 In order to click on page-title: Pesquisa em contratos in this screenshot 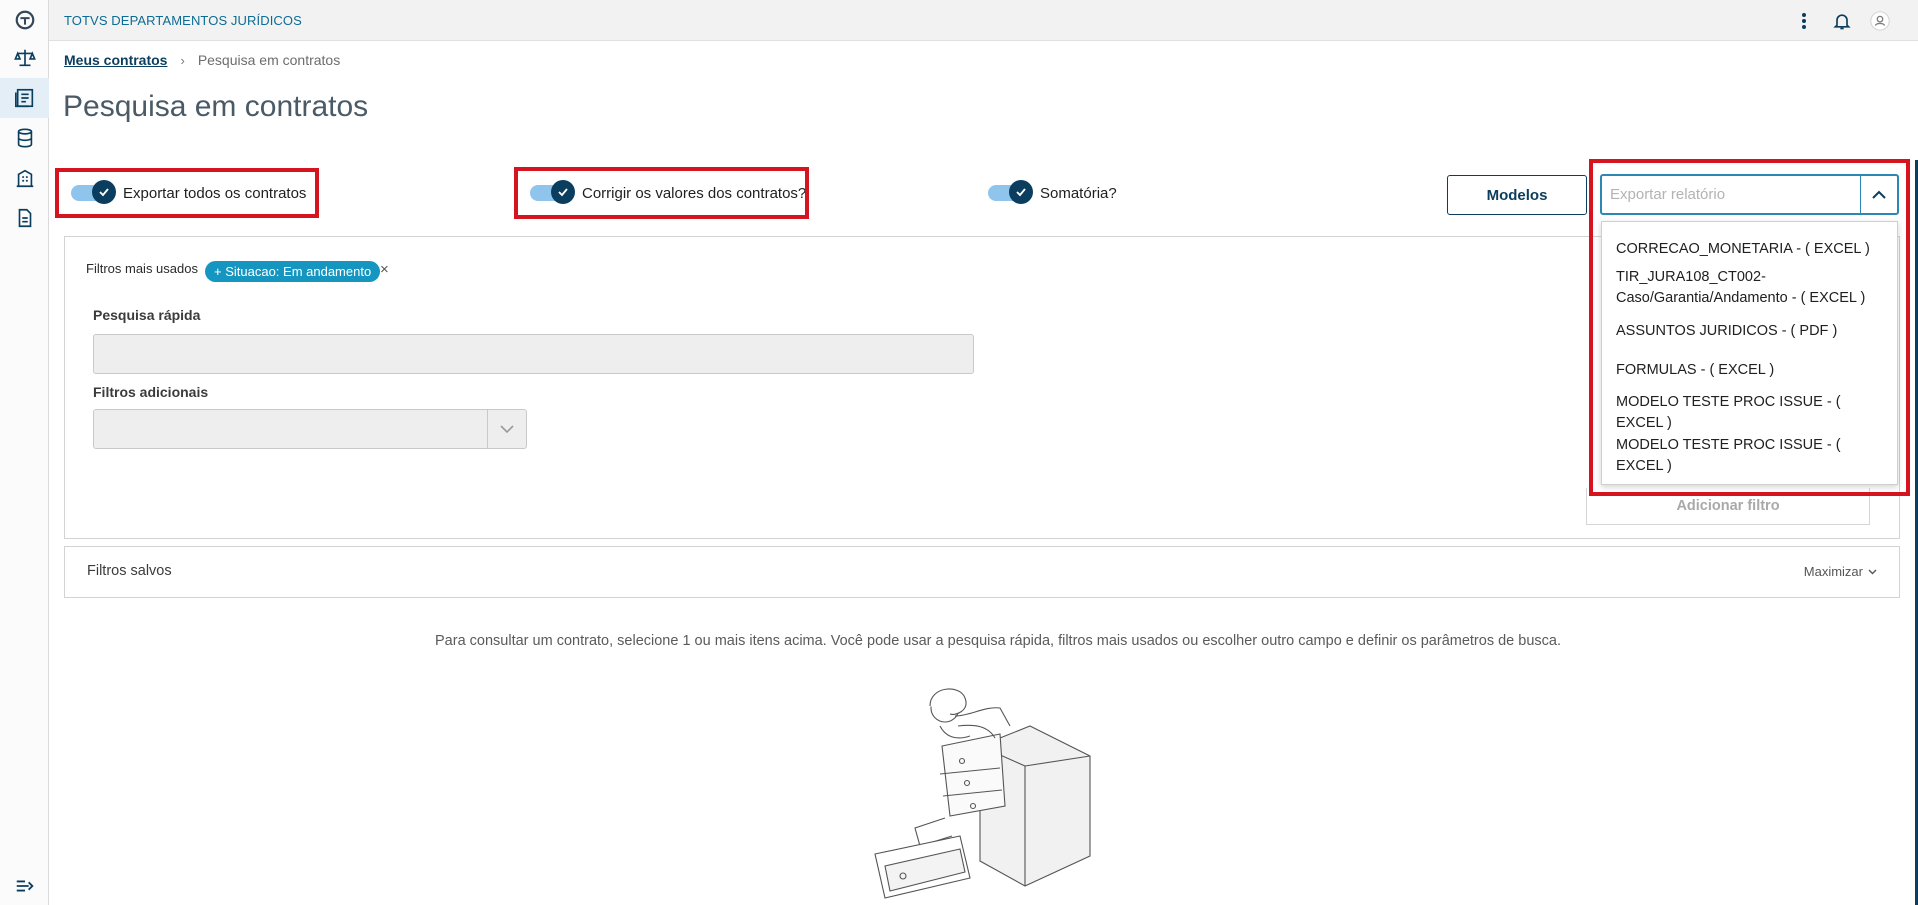, I will do `click(216, 106)`.